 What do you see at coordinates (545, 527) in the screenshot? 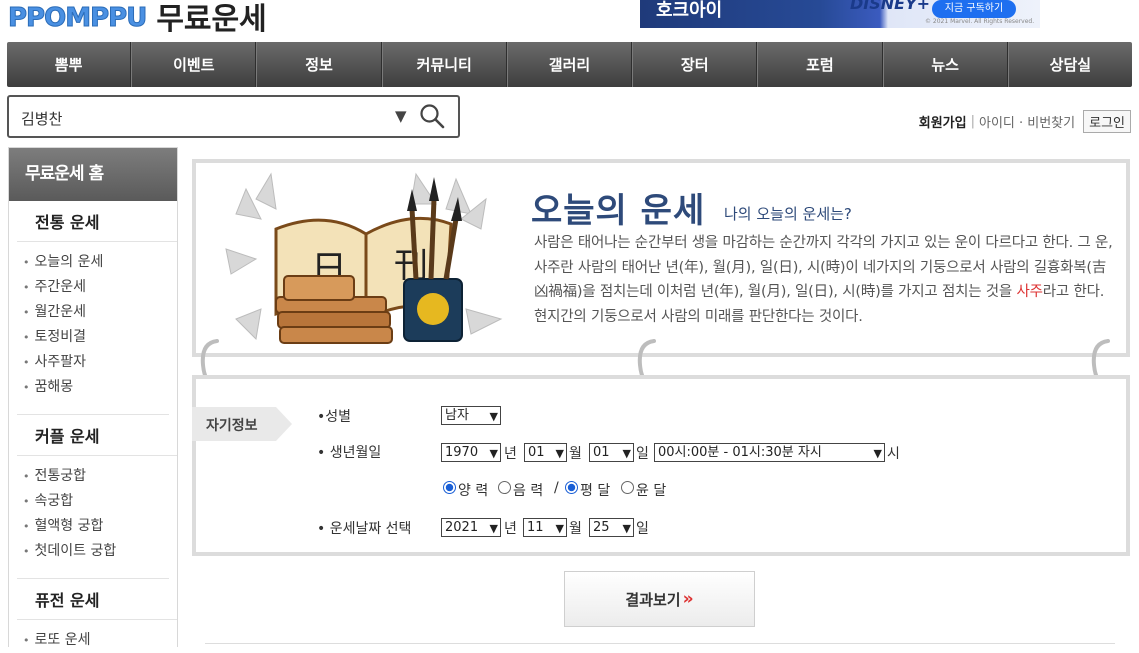
I see `fortune-month-select: 11 ▼` at bounding box center [545, 527].